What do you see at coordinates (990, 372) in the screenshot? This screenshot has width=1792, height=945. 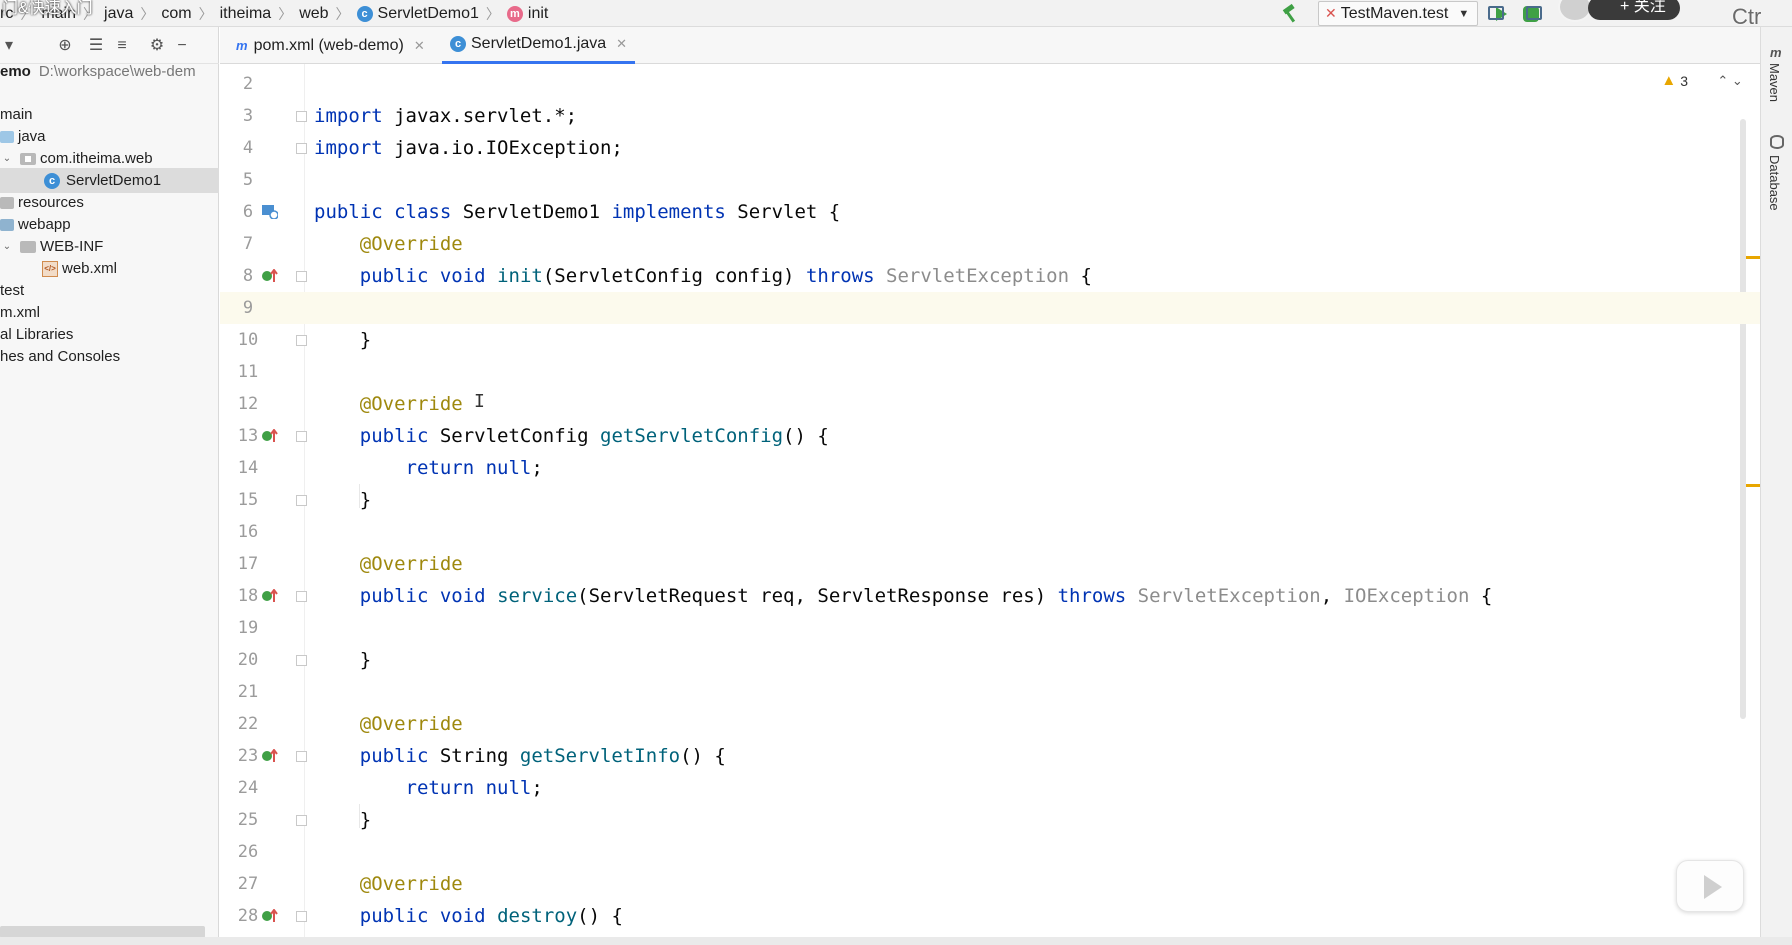 I see `code-line: 11` at bounding box center [990, 372].